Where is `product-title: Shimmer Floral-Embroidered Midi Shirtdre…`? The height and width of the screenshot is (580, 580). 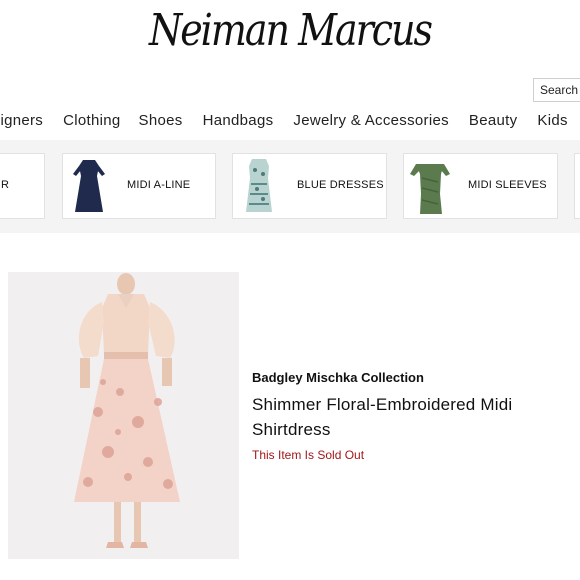
product-title: Shimmer Floral-Embroidered Midi Shirtdre… is located at coordinates (382, 417).